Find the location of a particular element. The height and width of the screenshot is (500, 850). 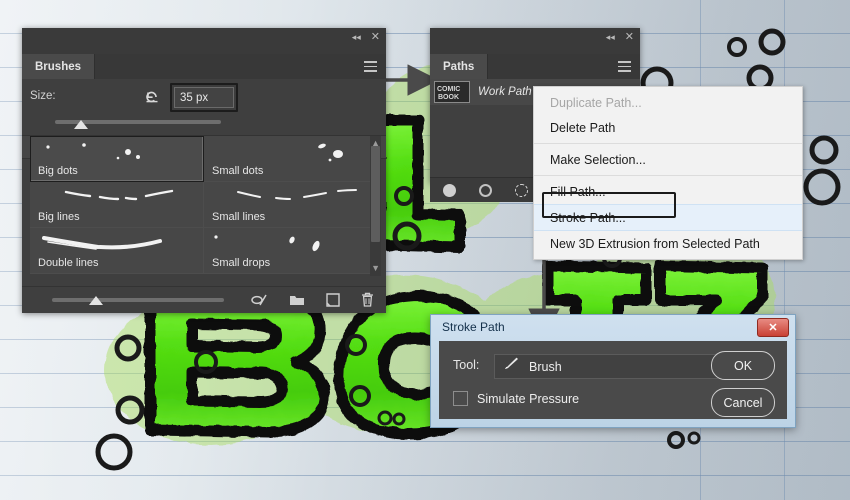

new-brush-icon is located at coordinates (333, 302).